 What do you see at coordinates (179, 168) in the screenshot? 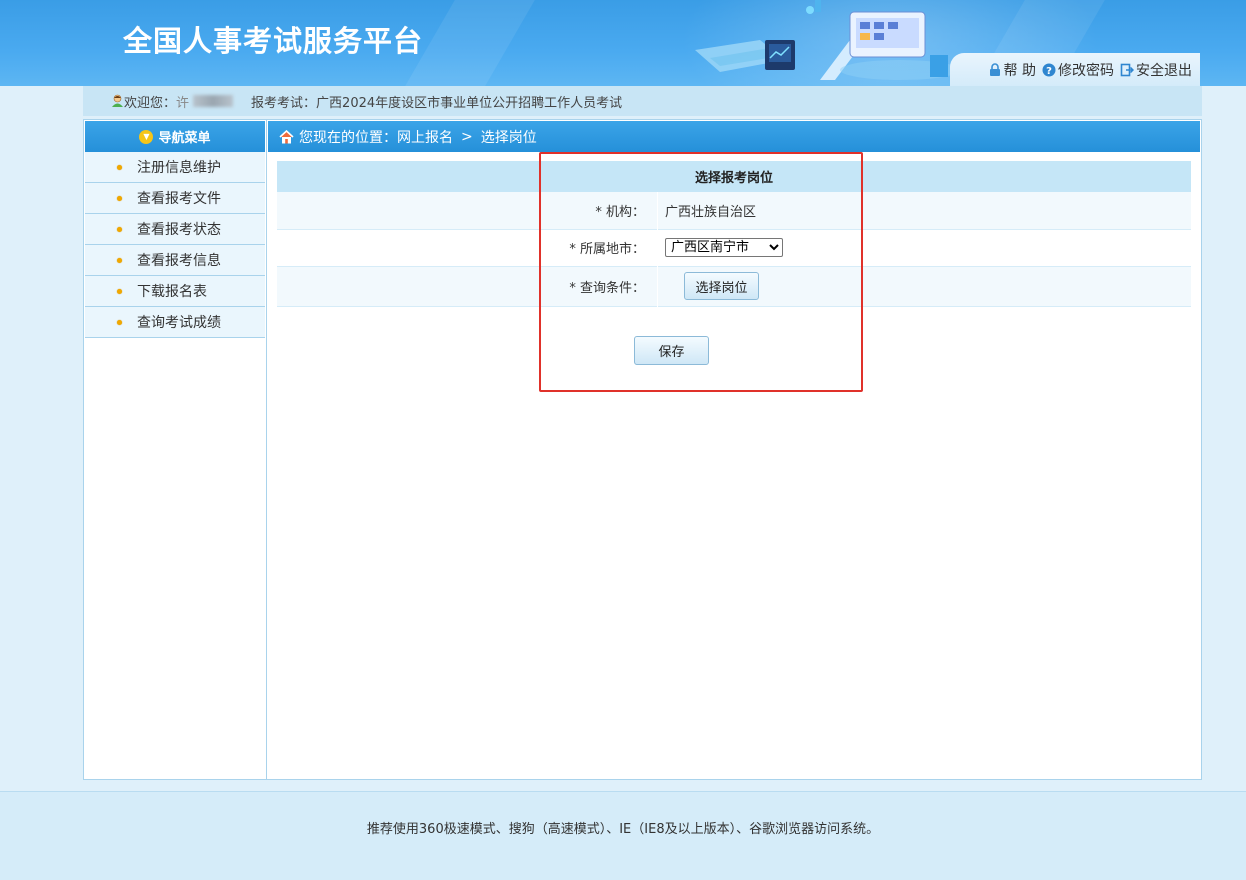
I see `sidebar-item-label: 注册信息维护` at bounding box center [179, 168].